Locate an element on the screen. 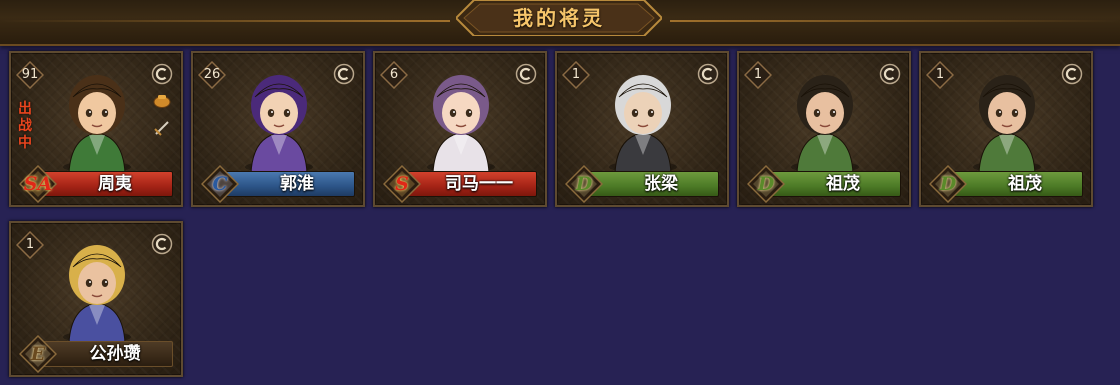 Image resolution: width=1120 pixels, height=385 pixels. level-badge: 6 is located at coordinates (394, 75).